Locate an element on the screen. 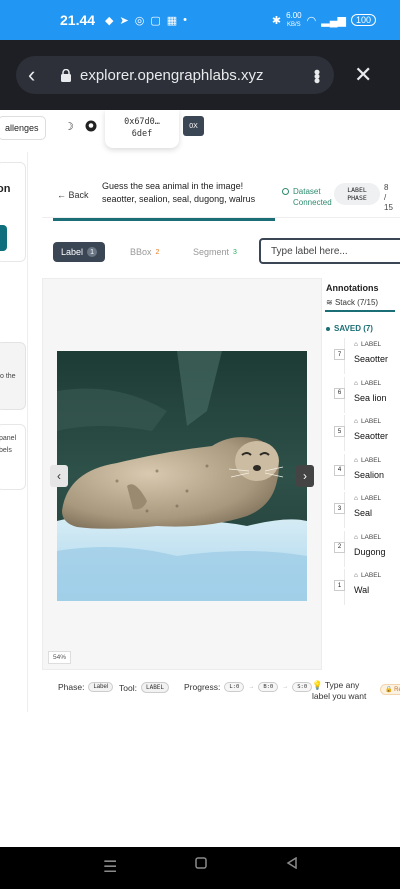 The height and width of the screenshot is (889, 400). home-icon is located at coordinates (201, 865).